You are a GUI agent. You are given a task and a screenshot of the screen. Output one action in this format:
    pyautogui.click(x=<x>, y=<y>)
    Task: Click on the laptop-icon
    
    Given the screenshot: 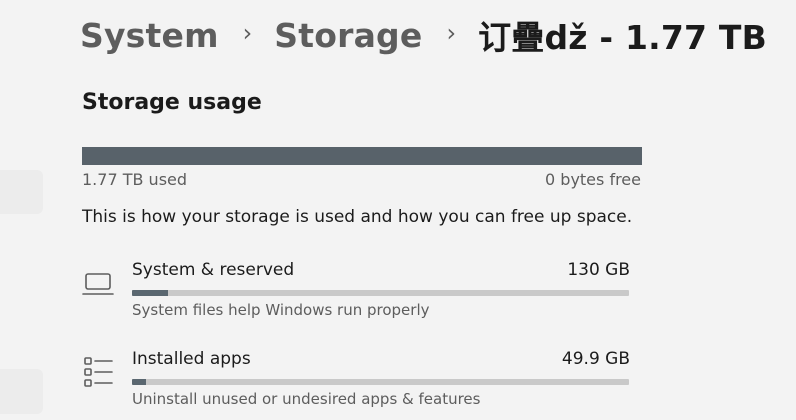 What is the action you would take?
    pyautogui.click(x=98, y=284)
    